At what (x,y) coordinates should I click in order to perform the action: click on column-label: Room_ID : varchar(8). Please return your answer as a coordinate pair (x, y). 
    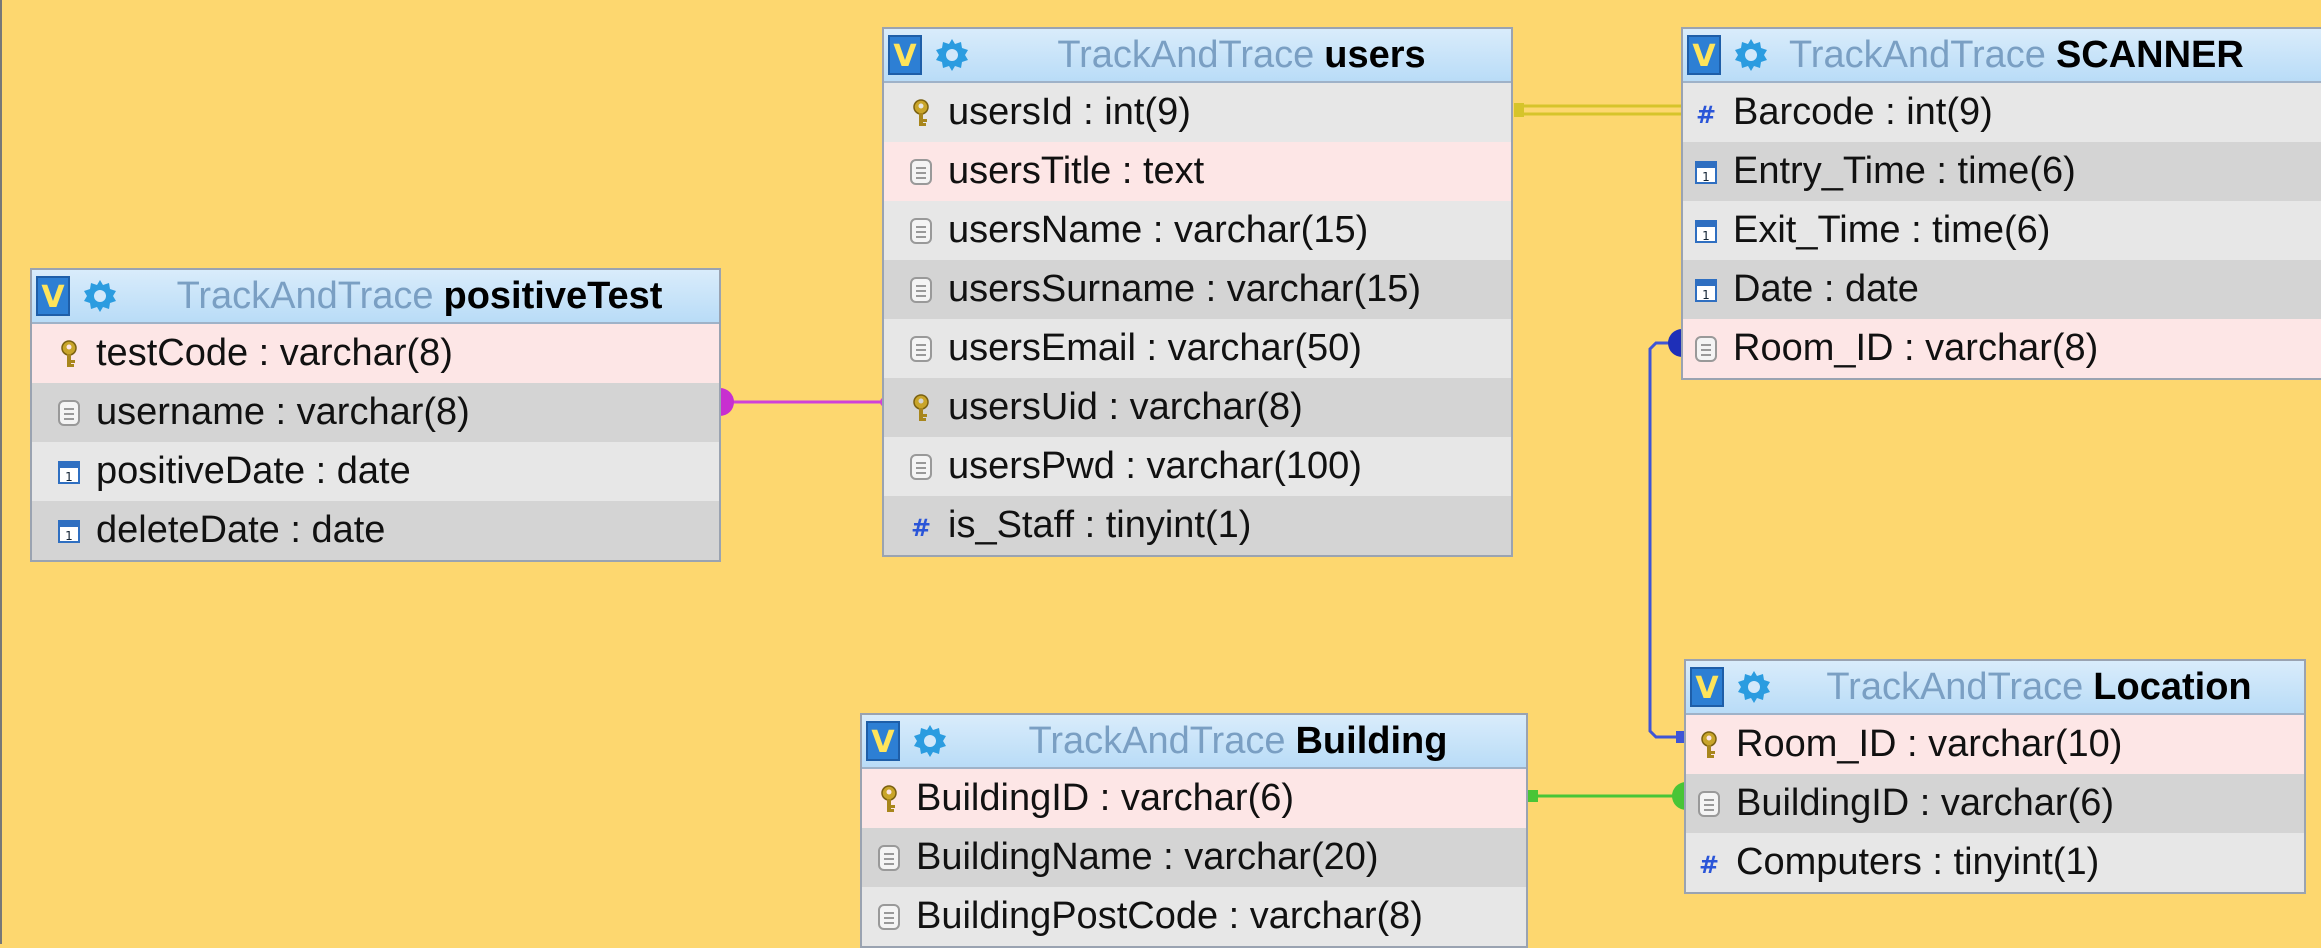
    Looking at the image, I should click on (1916, 348).